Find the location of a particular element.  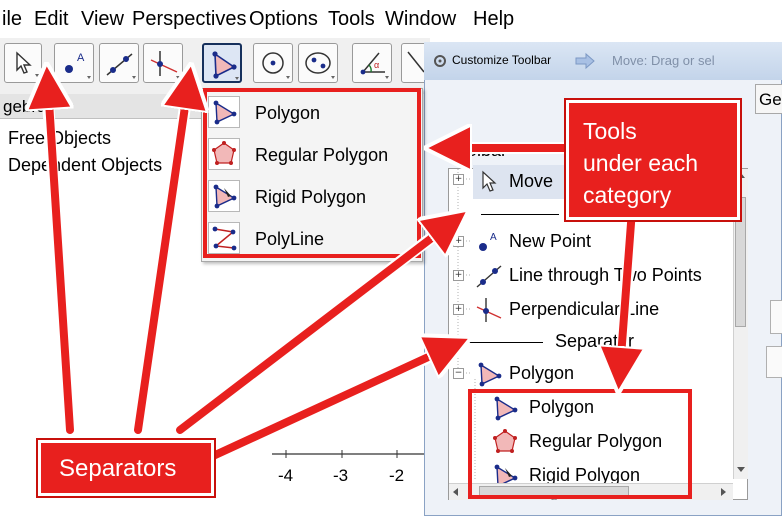

tree-item-separator: Separator is located at coordinates (590, 342).